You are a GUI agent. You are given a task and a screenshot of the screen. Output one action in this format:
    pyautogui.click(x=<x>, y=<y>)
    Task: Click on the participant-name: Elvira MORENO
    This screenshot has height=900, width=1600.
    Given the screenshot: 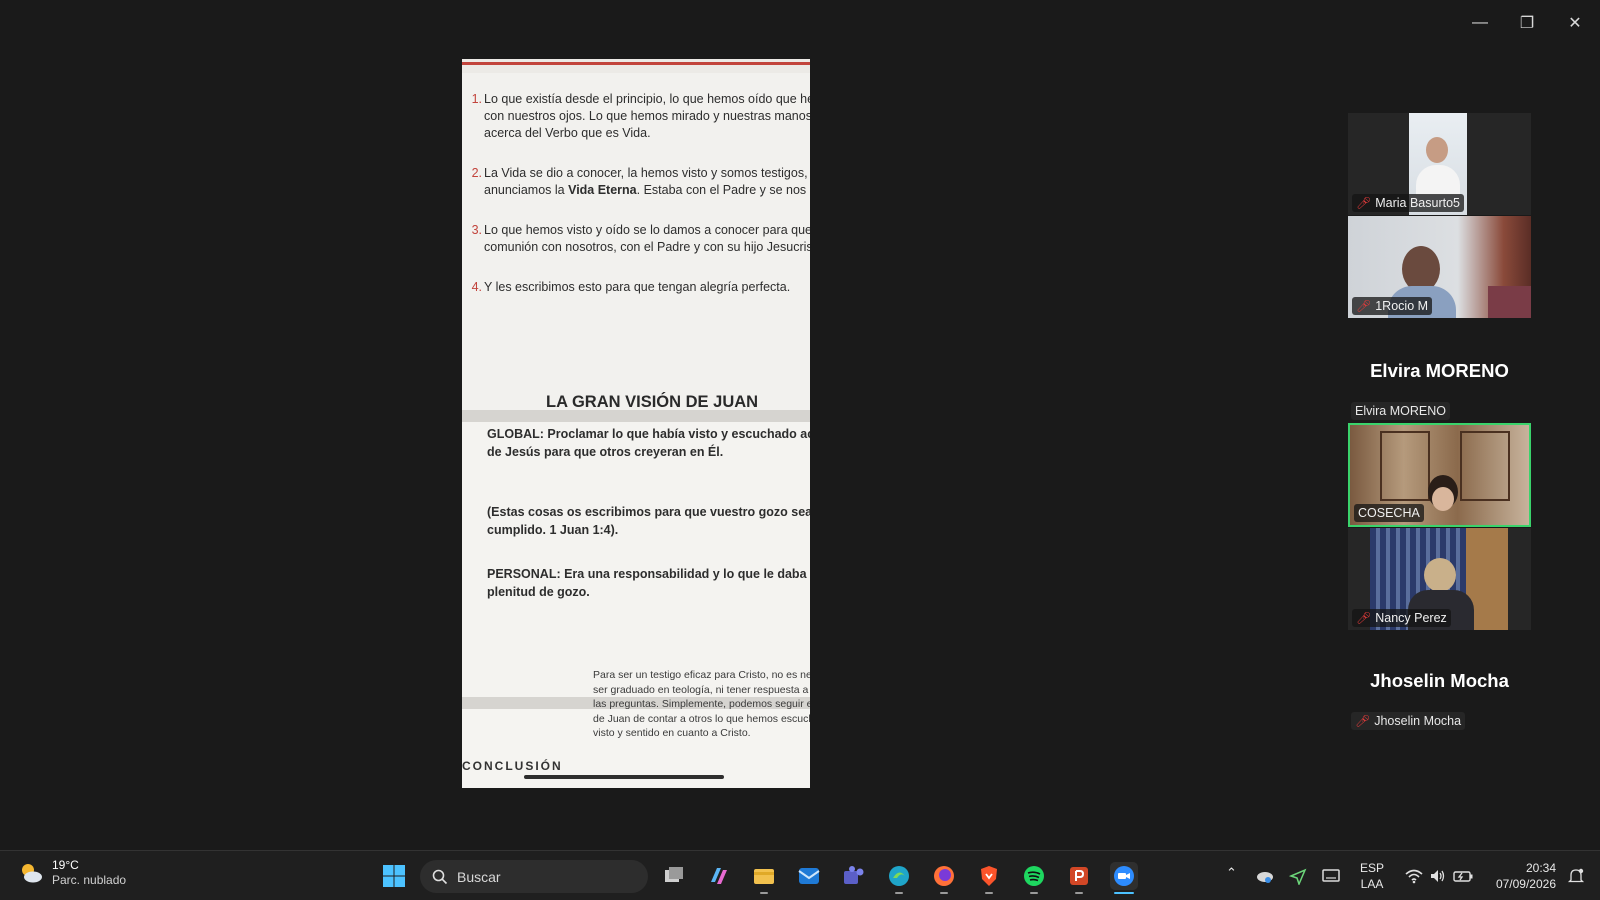 What is the action you would take?
    pyautogui.click(x=1400, y=411)
    